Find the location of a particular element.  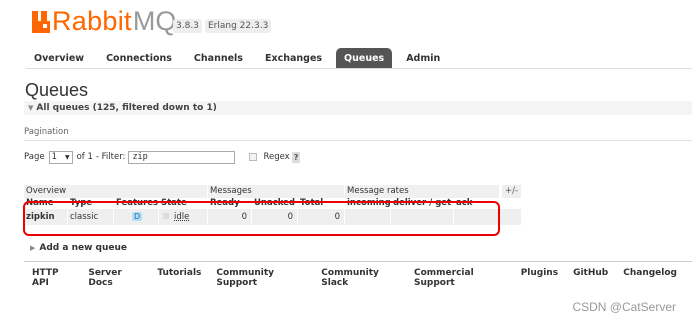

footer-link-tutorials: Tutorials is located at coordinates (179, 278).